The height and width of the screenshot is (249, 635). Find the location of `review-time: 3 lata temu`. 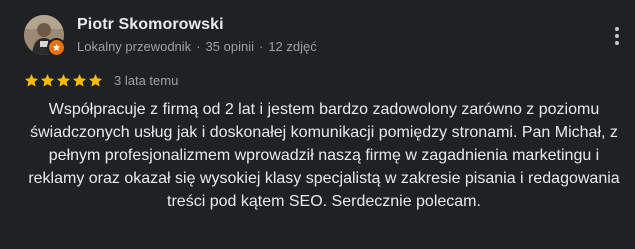

review-time: 3 lata temu is located at coordinates (146, 80).